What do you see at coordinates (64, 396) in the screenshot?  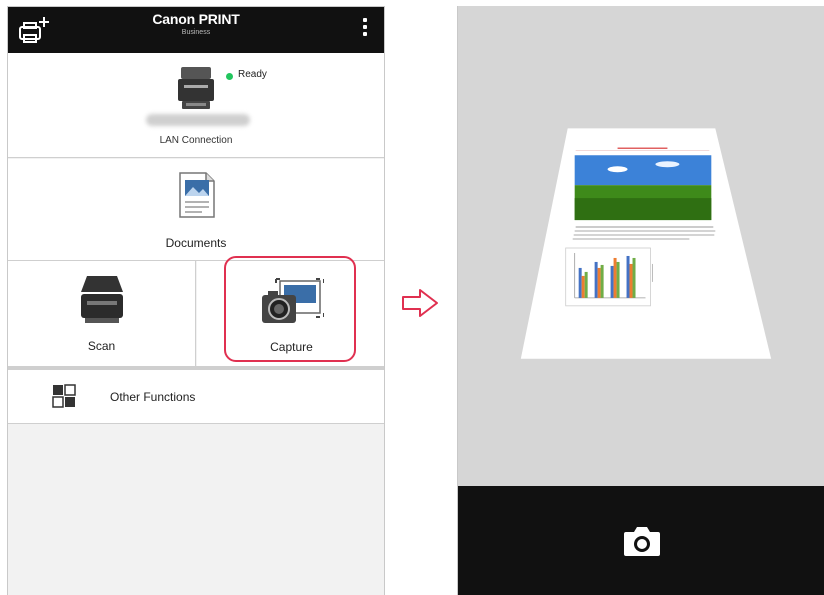 I see `grid-functions-icon` at bounding box center [64, 396].